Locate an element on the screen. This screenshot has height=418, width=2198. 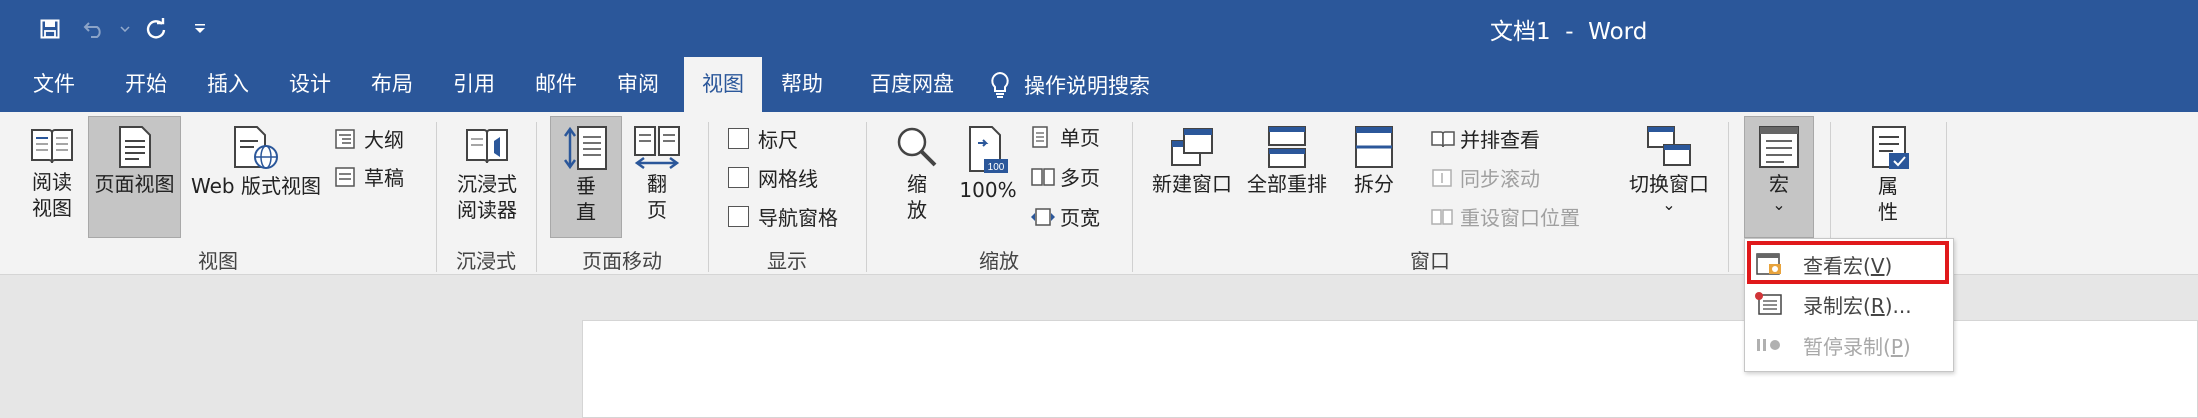
page-width-button: 页宽 is located at coordinates (1065, 216).